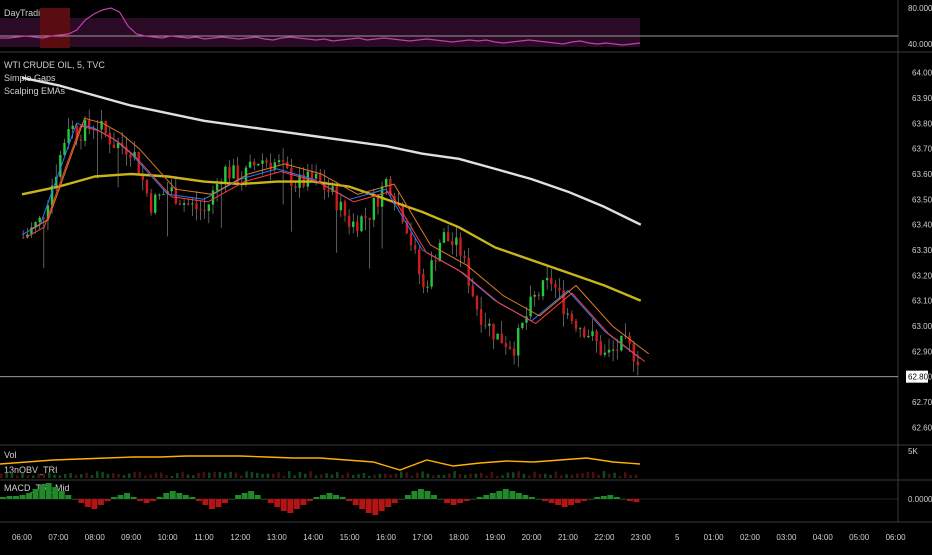 This screenshot has height=555, width=932. Describe the element at coordinates (30, 78) in the screenshot. I see `study-simple-gaps: Simple Gaps` at that location.